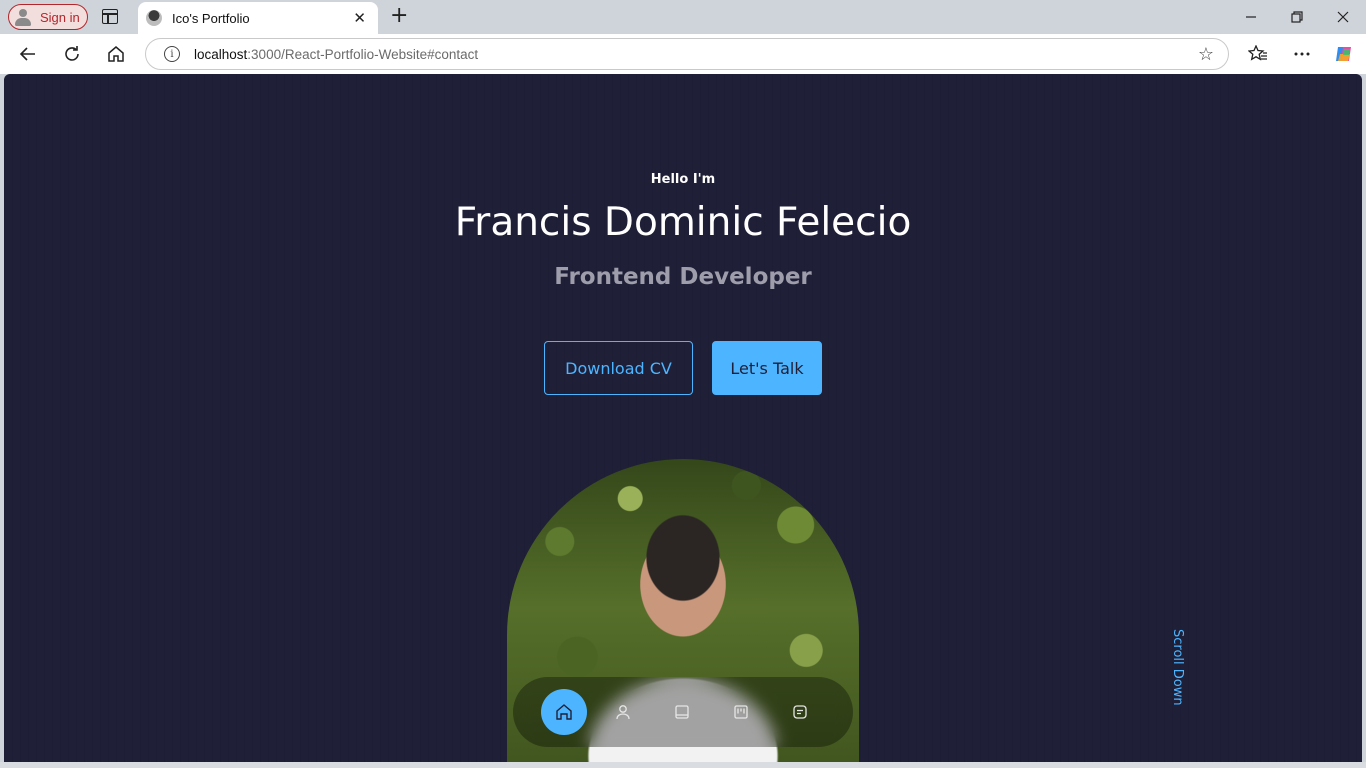  Describe the element at coordinates (683, 179) in the screenshot. I see `hero-greeting: Hello I'm` at that location.